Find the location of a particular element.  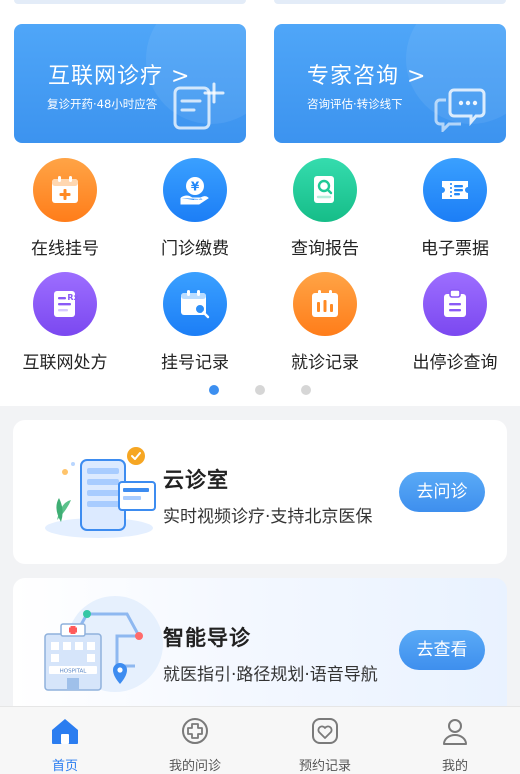

hospital-route-illustration: HOSPITAL is located at coordinates (103, 644).